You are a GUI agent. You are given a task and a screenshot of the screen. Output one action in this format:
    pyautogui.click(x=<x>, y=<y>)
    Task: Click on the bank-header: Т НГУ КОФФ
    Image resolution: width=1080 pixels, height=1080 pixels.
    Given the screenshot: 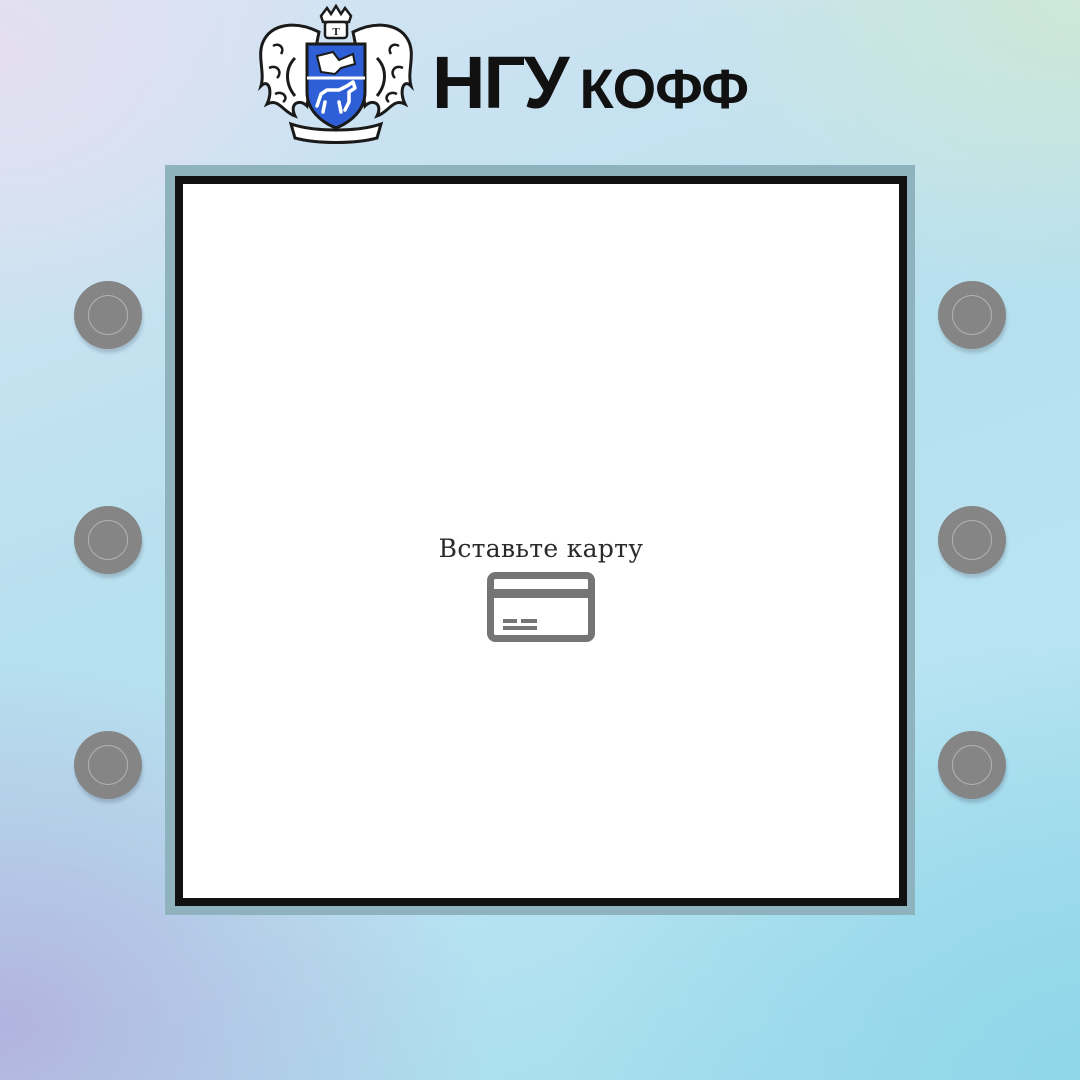 What is the action you would take?
    pyautogui.click(x=535, y=73)
    